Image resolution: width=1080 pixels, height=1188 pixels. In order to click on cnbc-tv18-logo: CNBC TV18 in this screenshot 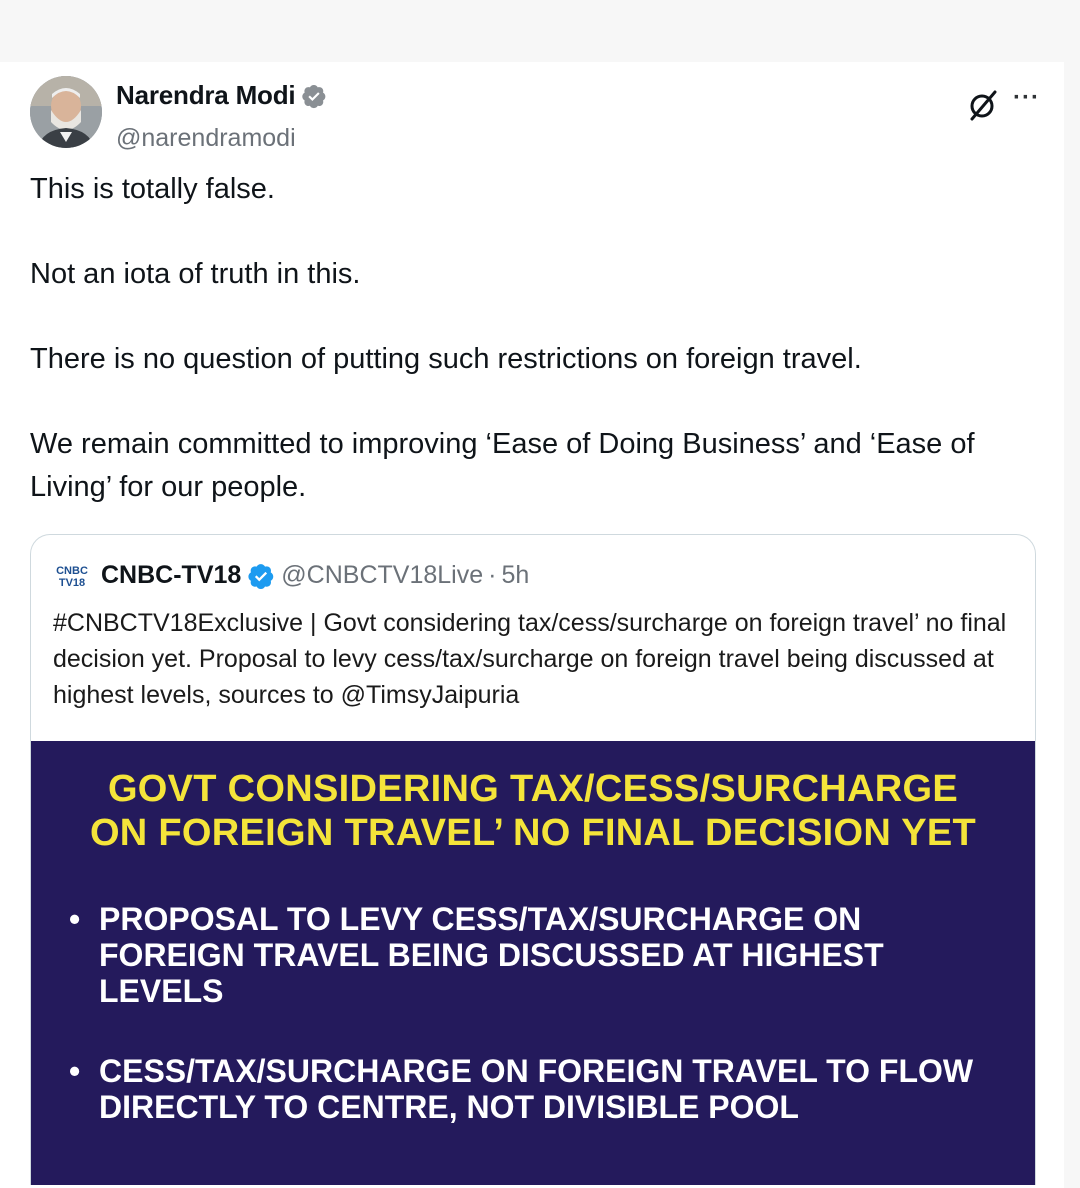, I will do `click(72, 577)`.